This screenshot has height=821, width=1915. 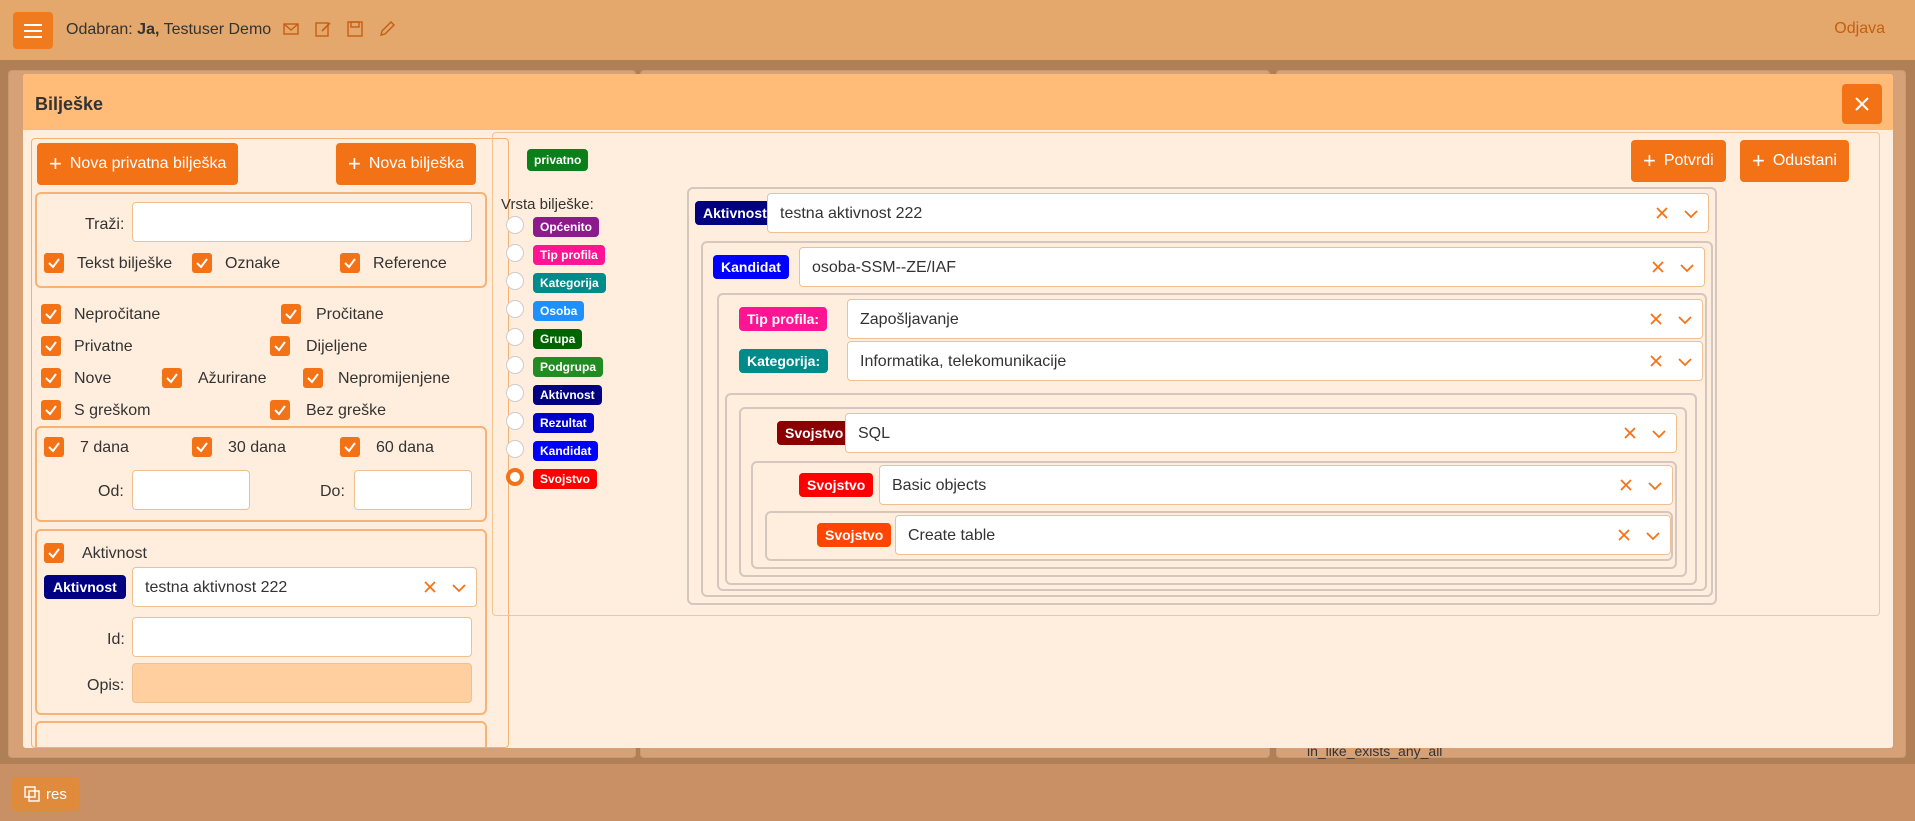 What do you see at coordinates (51, 378) in the screenshot?
I see `new-checkbox` at bounding box center [51, 378].